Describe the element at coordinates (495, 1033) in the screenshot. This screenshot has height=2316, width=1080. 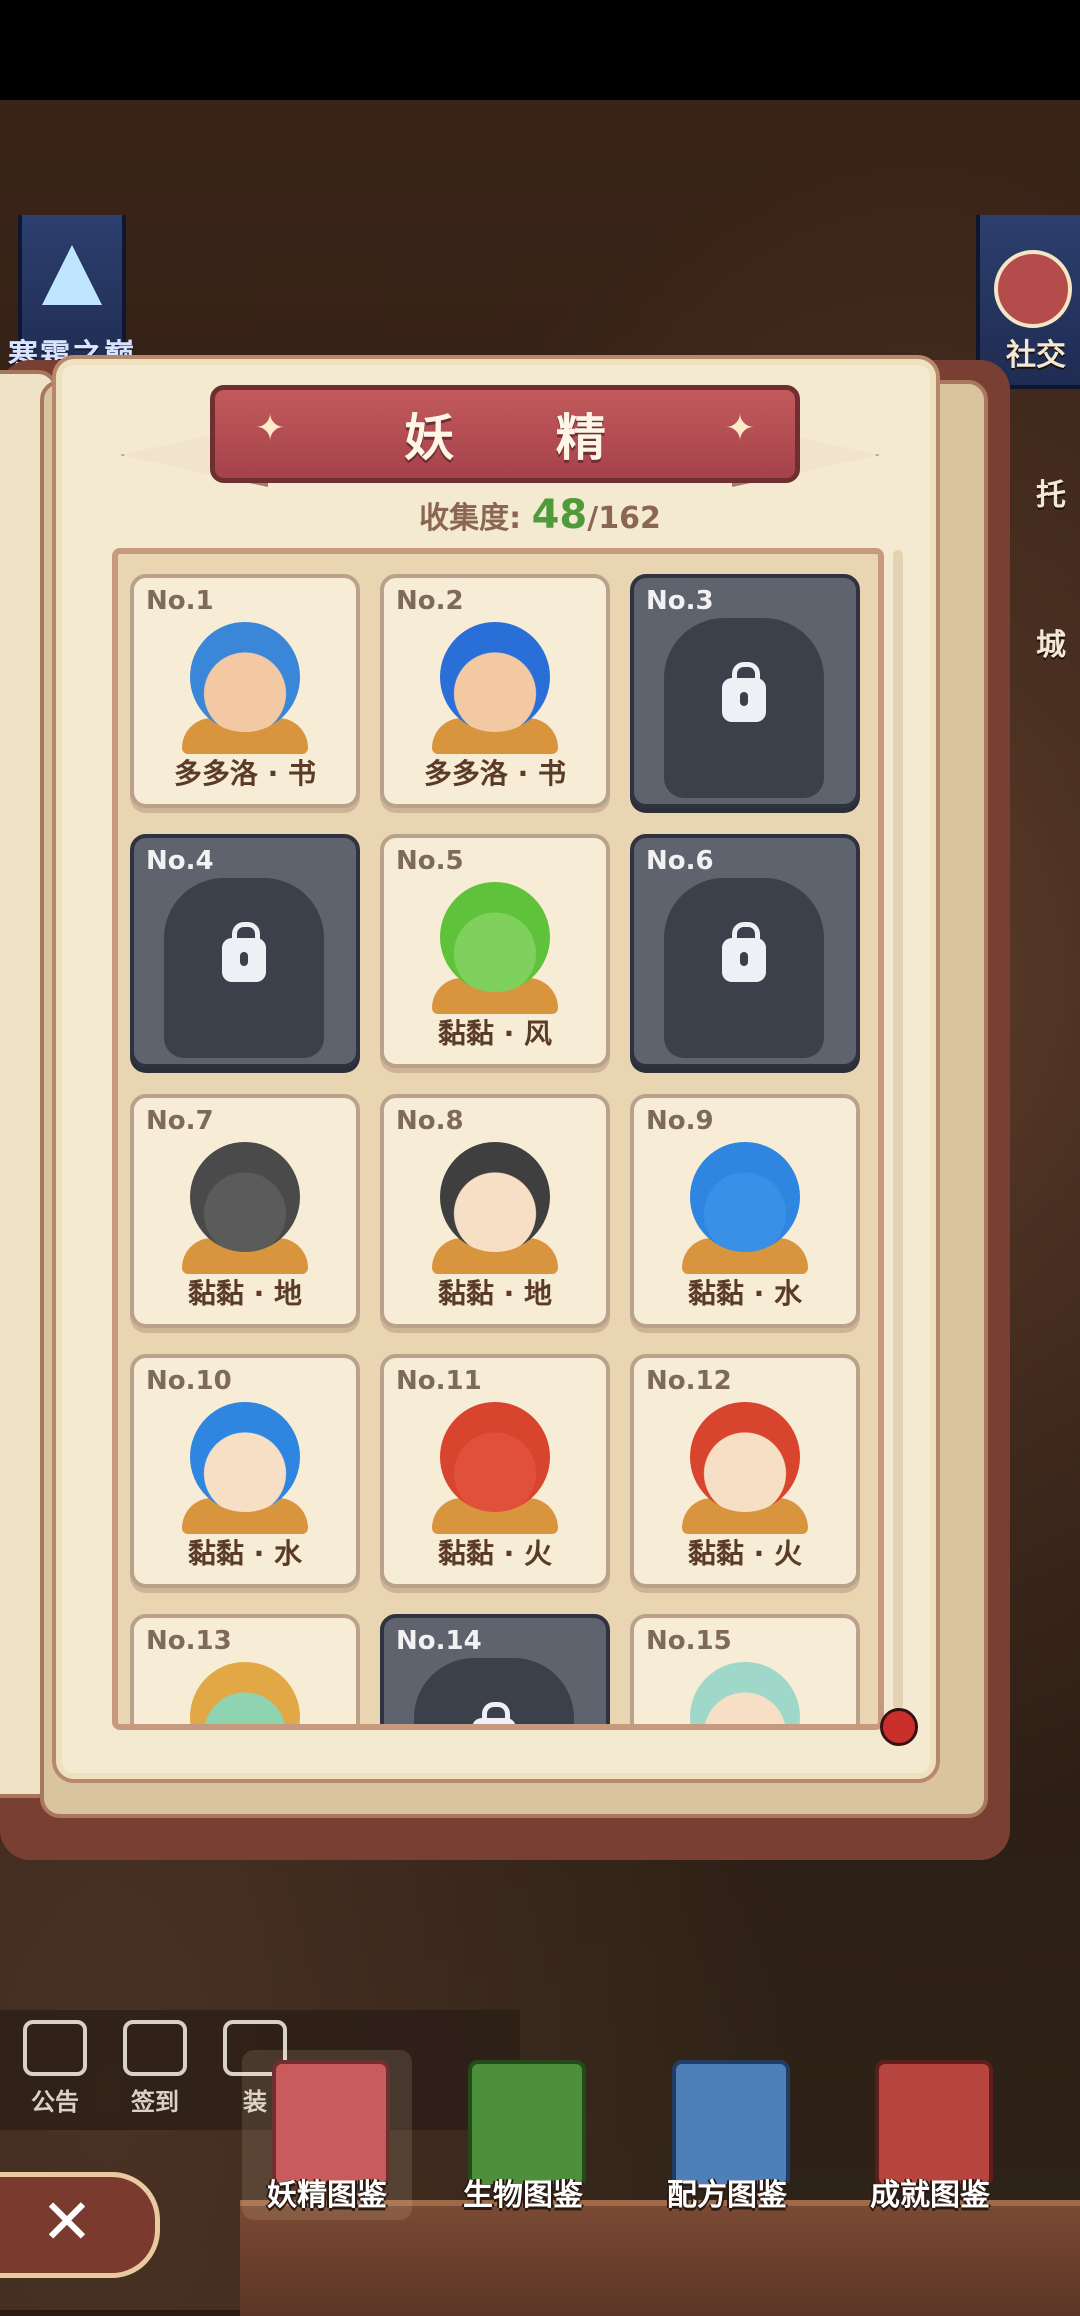
I see `fairy-name: 黏黏 · 风` at that location.